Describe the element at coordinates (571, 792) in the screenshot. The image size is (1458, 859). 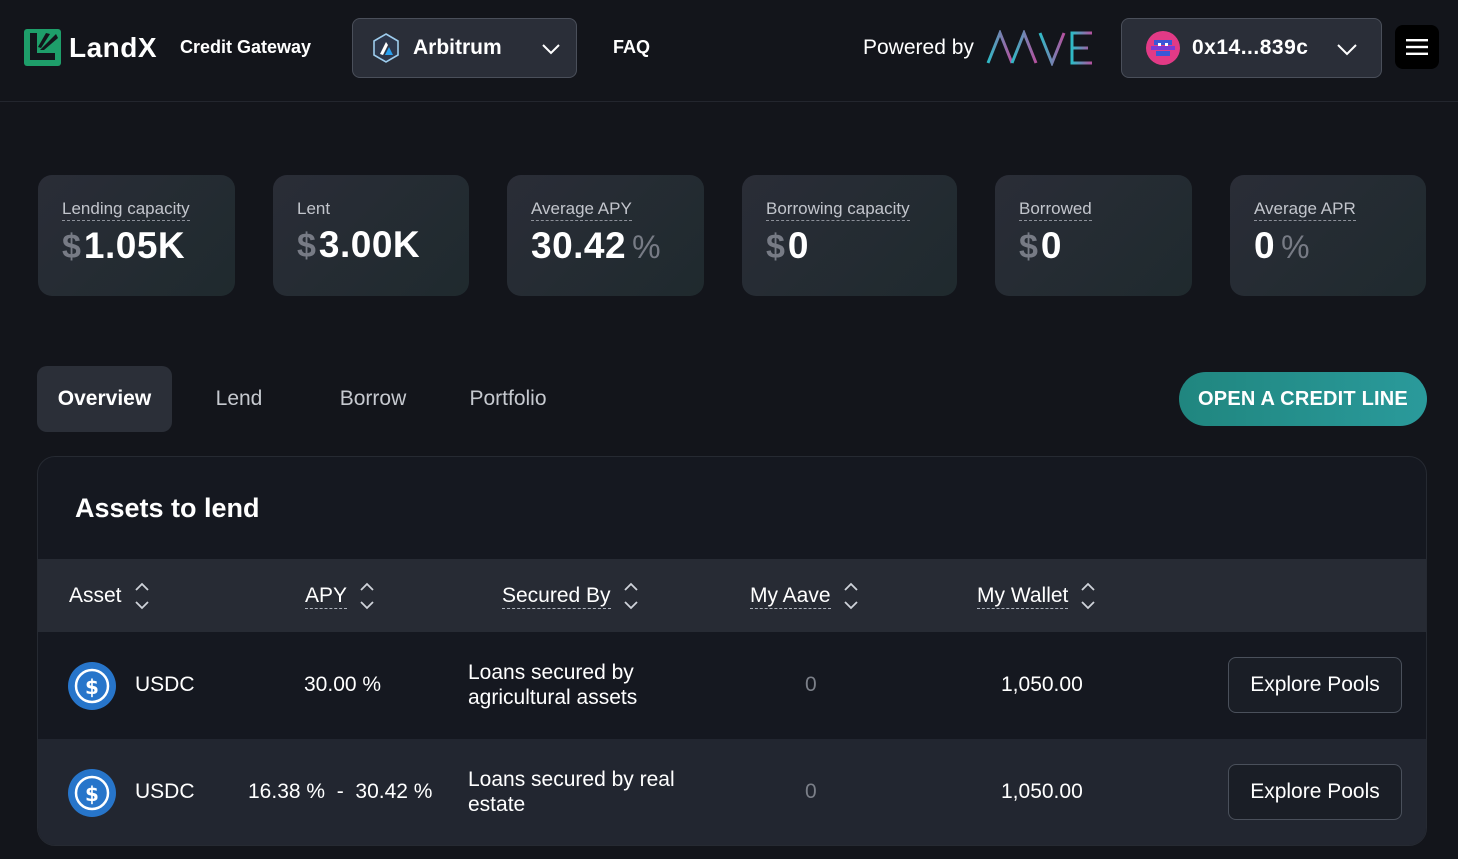
I see `asset-secured-by: Loans secured by real estate` at that location.